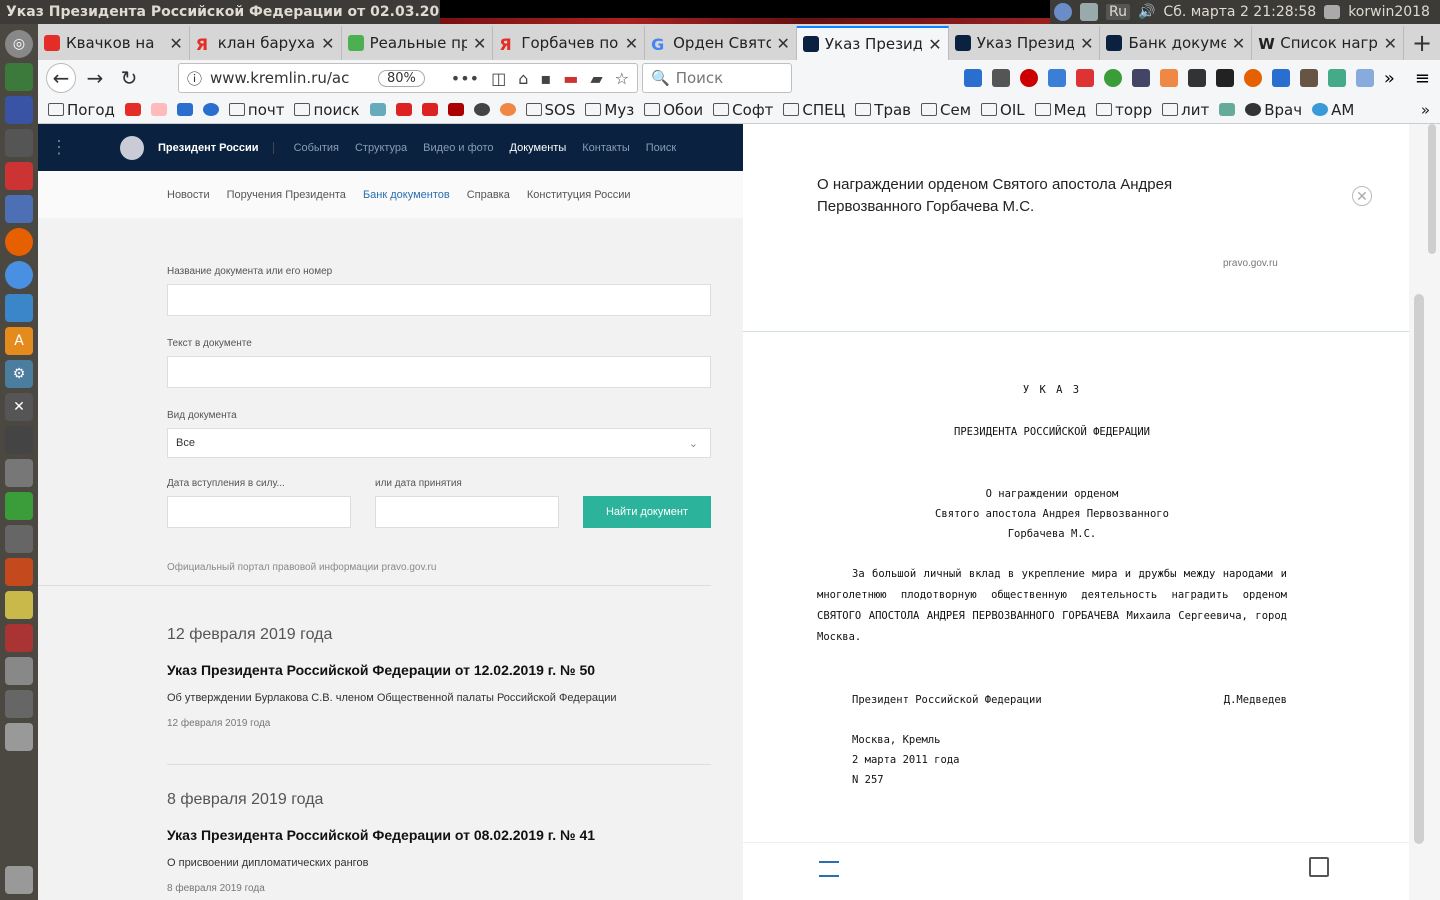 The height and width of the screenshot is (900, 1440). Describe the element at coordinates (717, 78) in the screenshot. I see `search-input: 🔍 Поиск` at that location.